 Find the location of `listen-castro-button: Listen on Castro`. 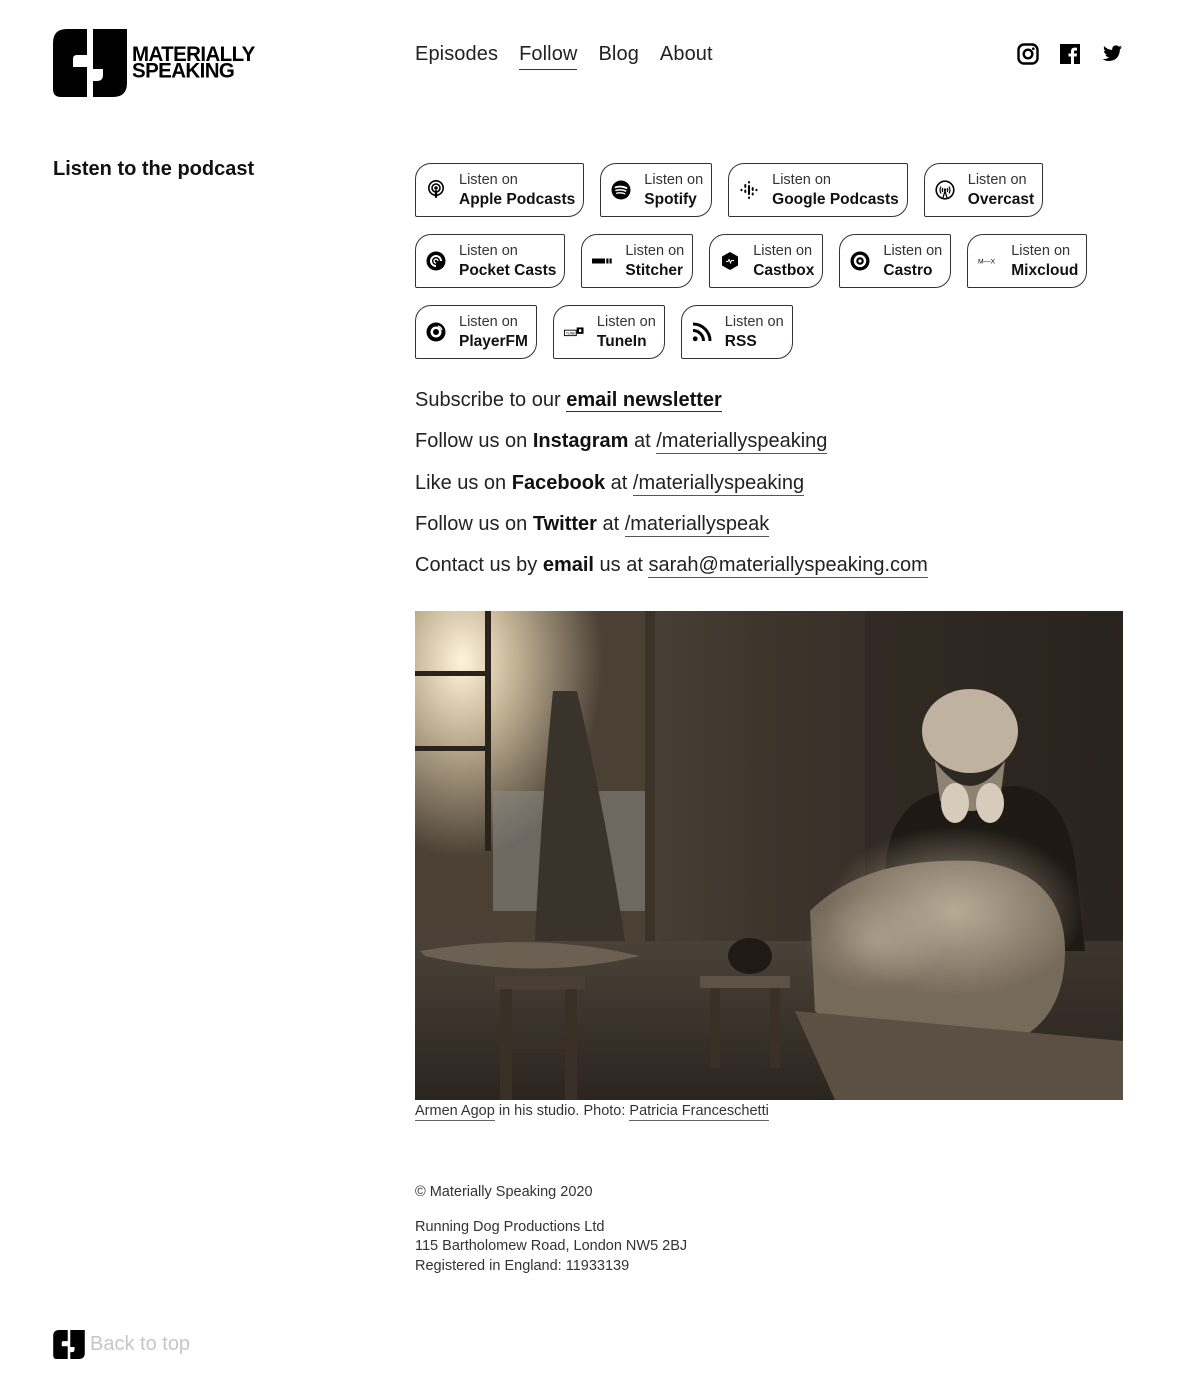

listen-castro-button: Listen on Castro is located at coordinates (895, 261).